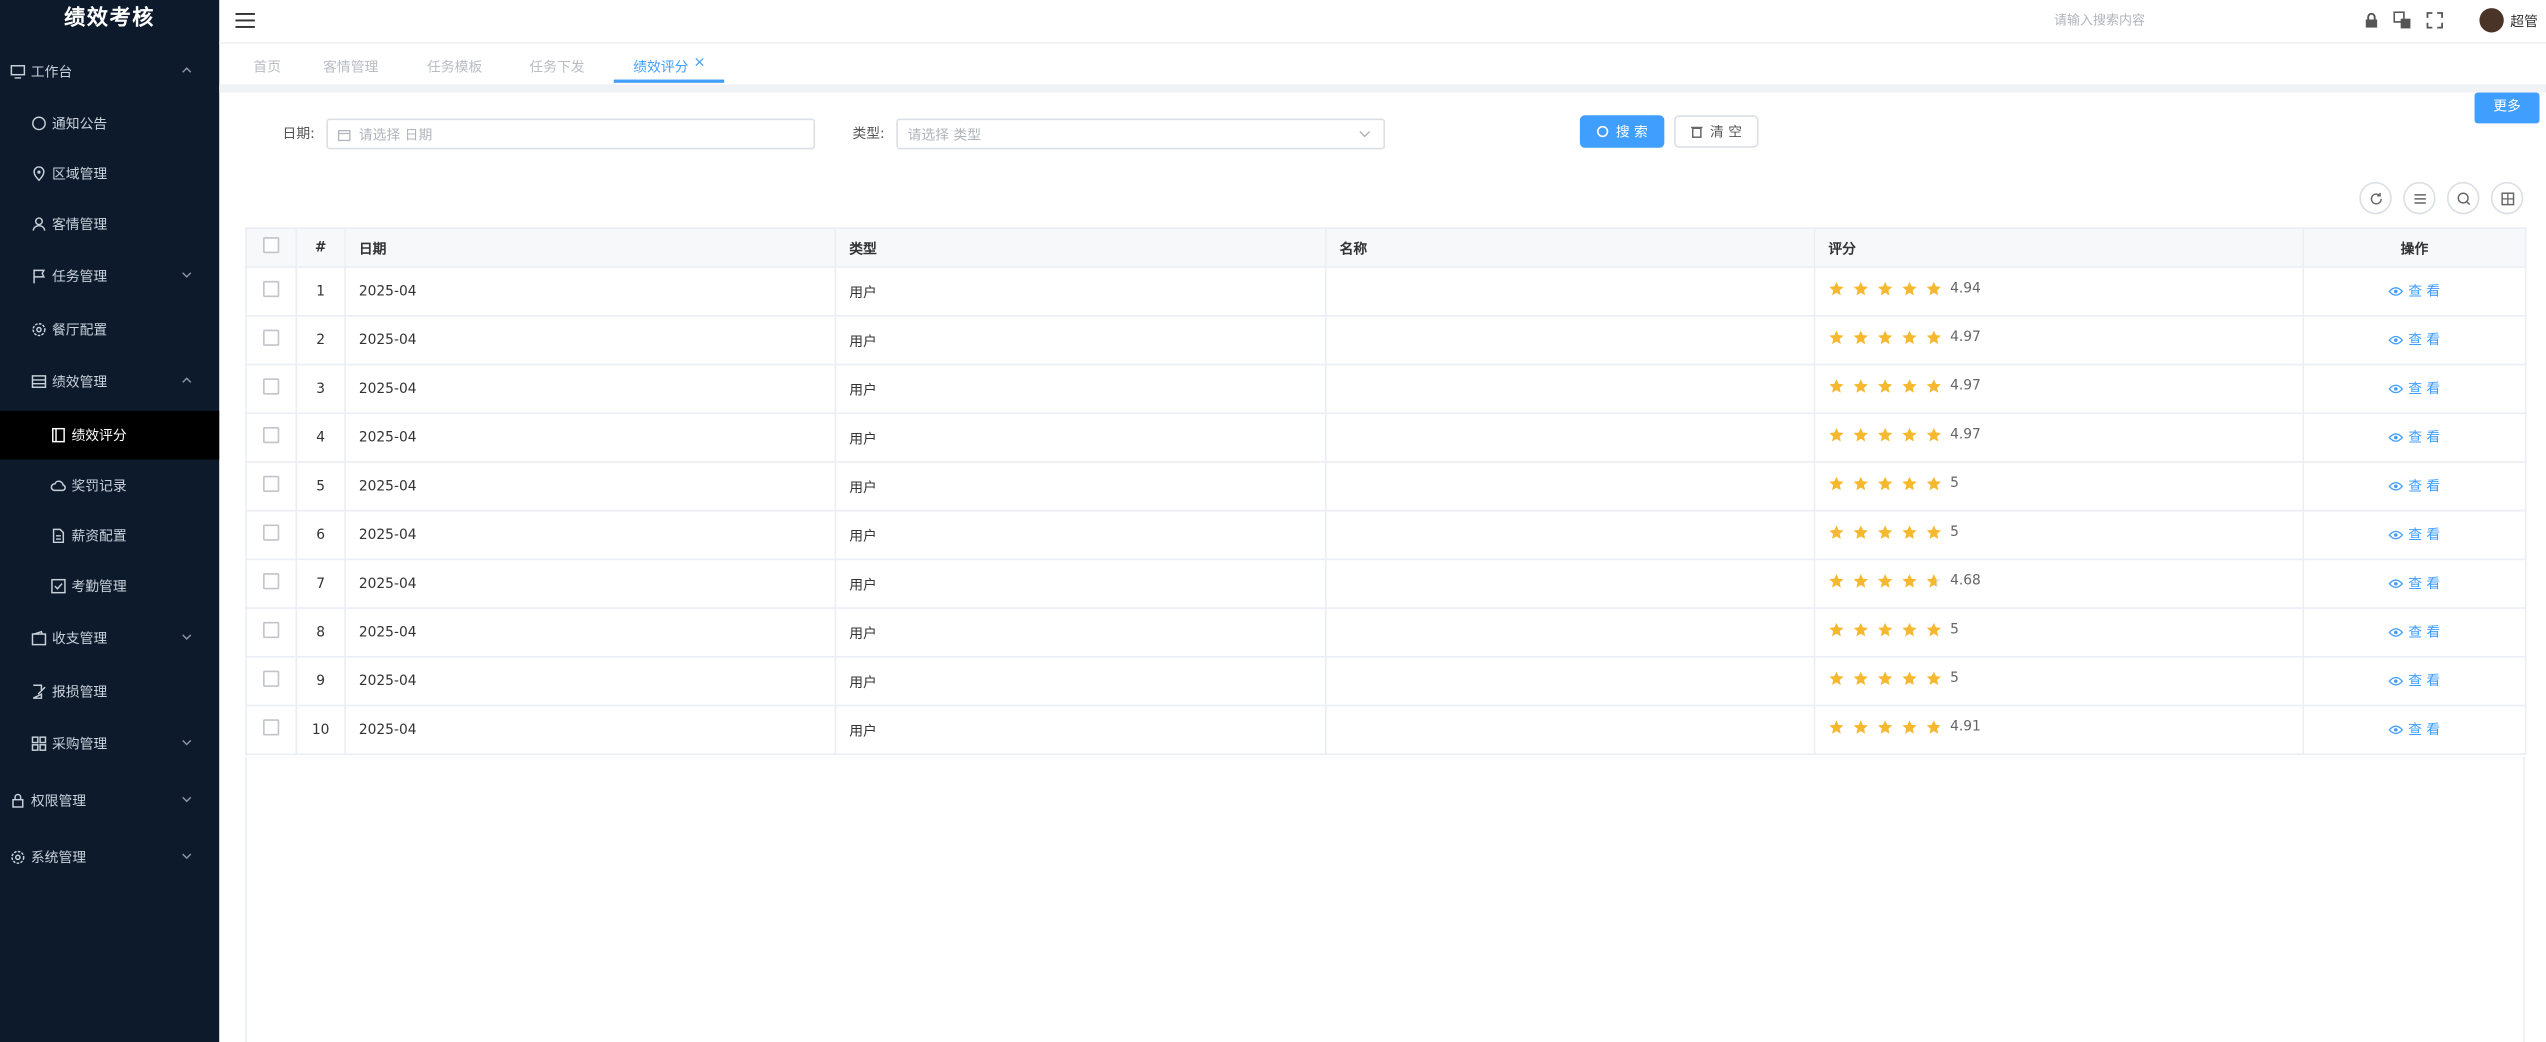  I want to click on row-score: 4.97, so click(2059, 389).